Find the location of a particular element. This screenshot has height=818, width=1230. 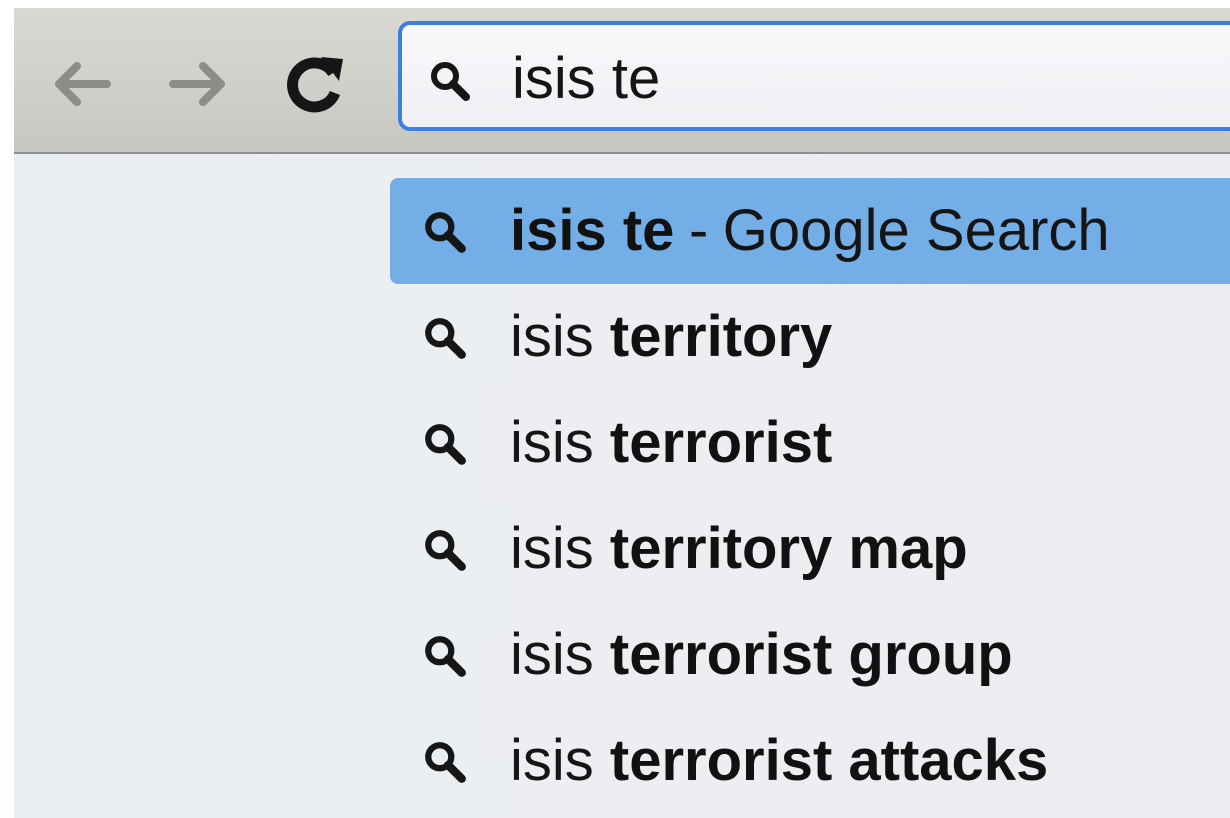

suggestion-label: isis territory map is located at coordinates (739, 549).